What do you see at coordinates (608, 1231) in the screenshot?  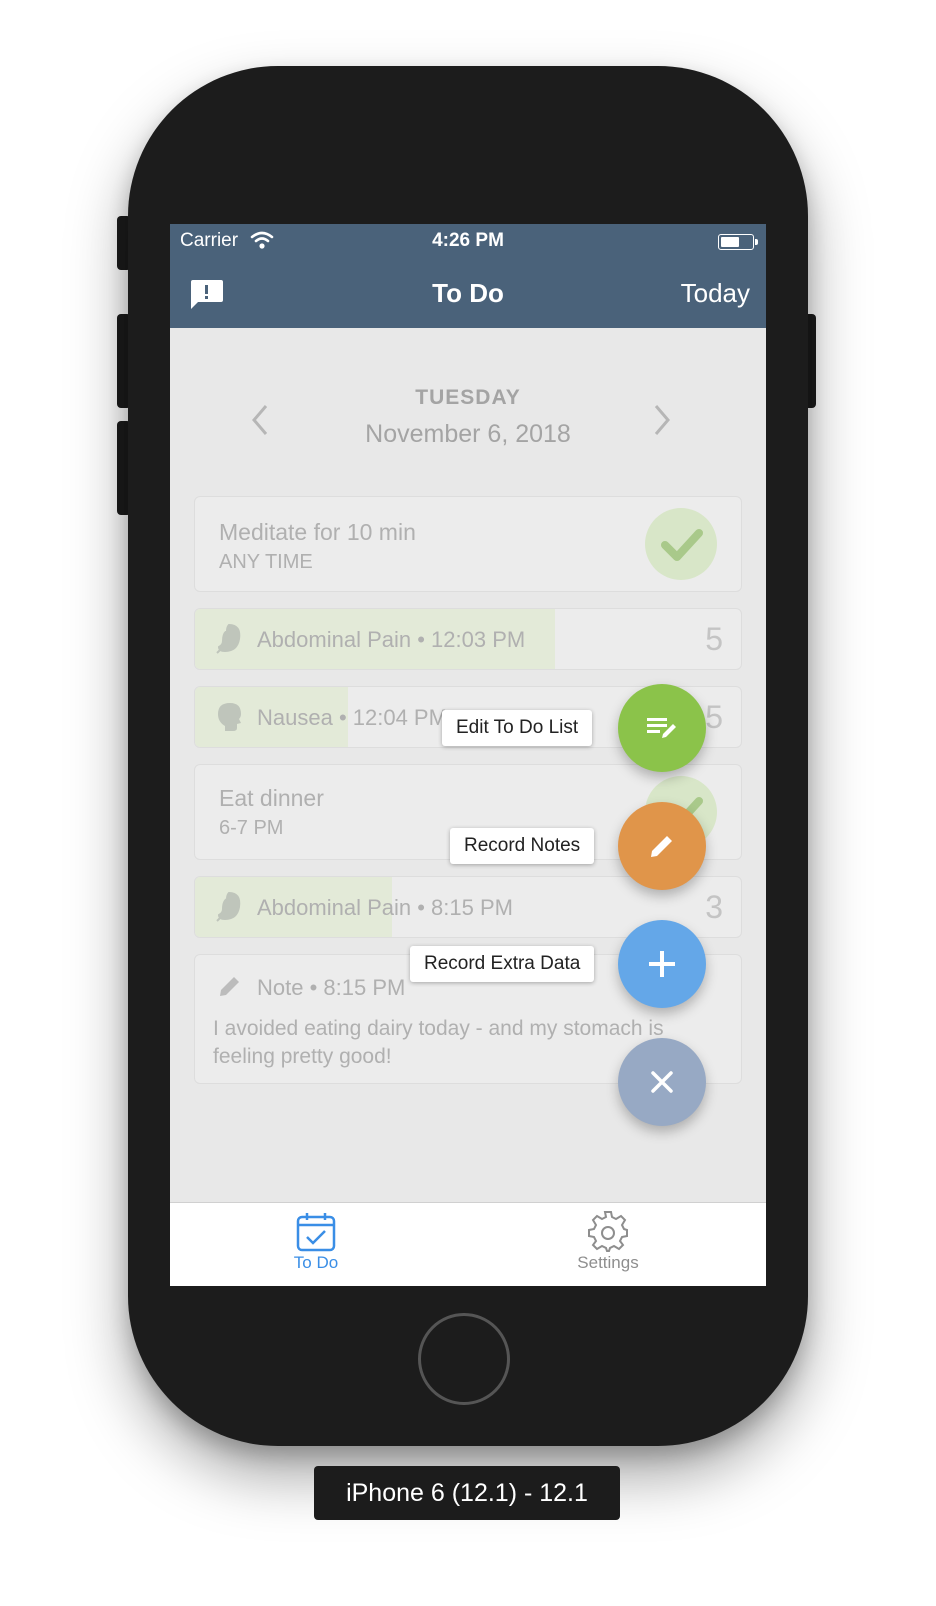 I see `gear-icon` at bounding box center [608, 1231].